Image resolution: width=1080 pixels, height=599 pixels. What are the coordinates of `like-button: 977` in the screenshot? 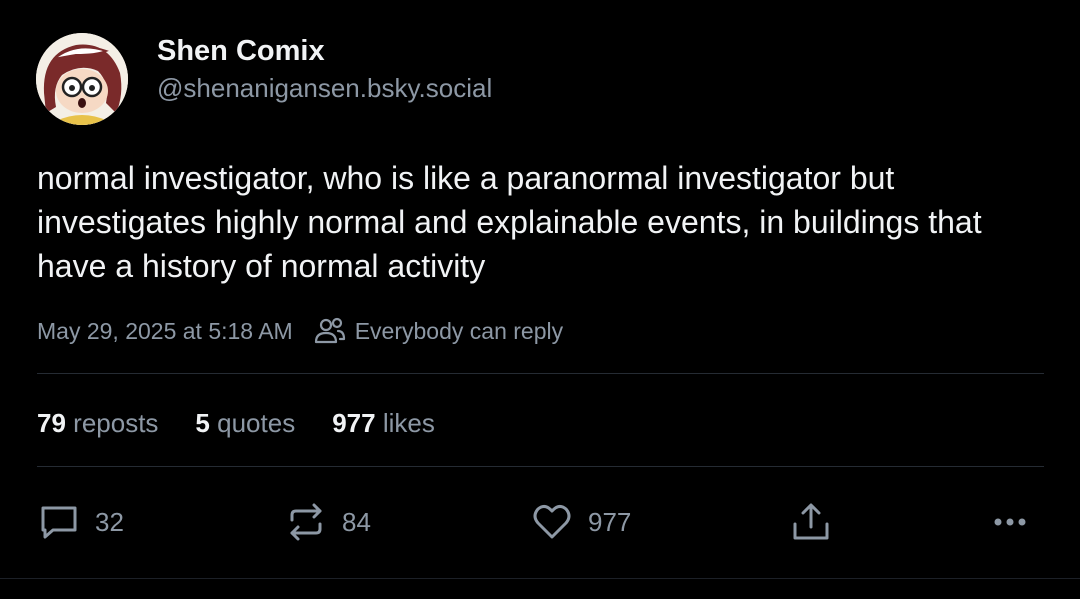 It's located at (580, 522).